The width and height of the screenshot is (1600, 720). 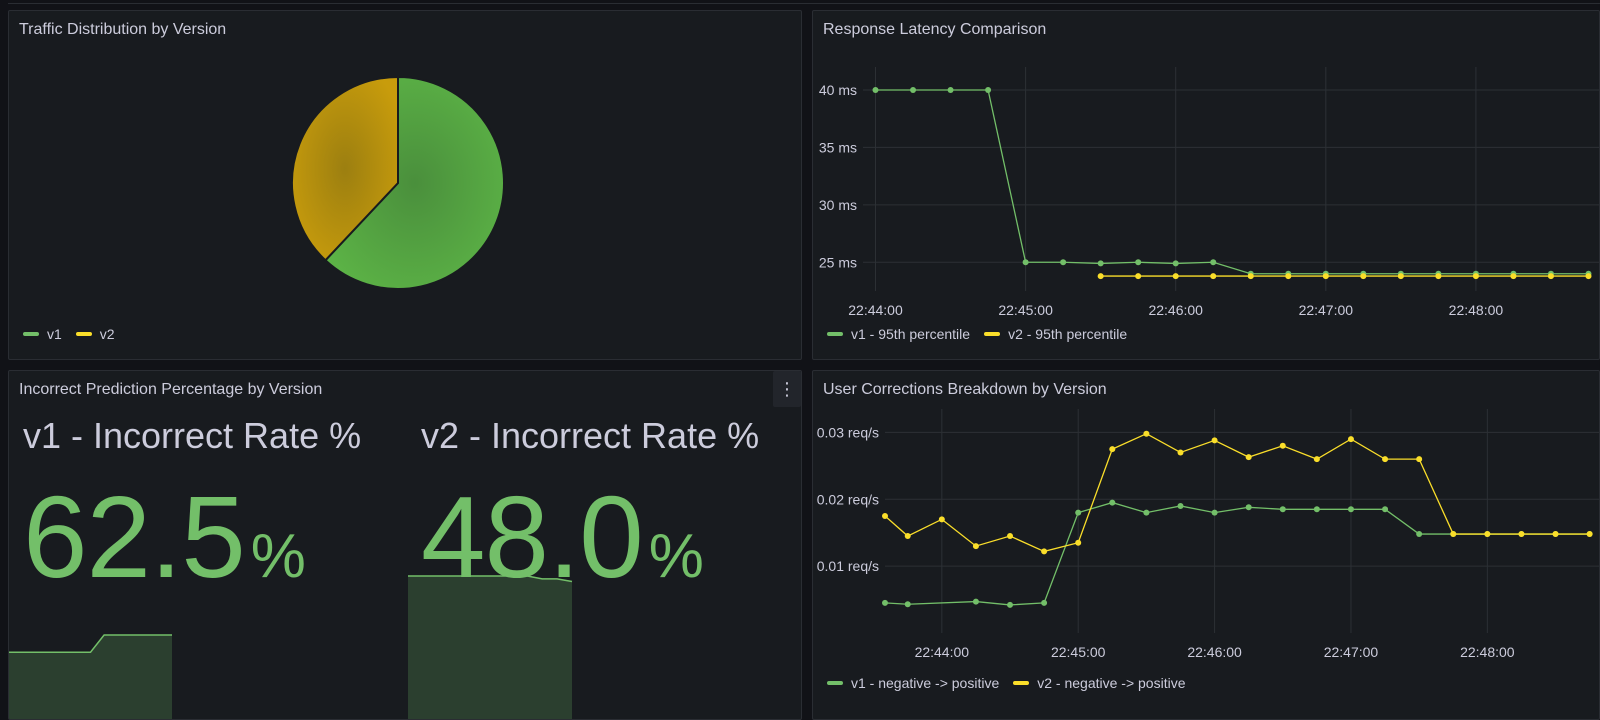 I want to click on stat-value-v1: 62.5%, so click(x=164, y=537).